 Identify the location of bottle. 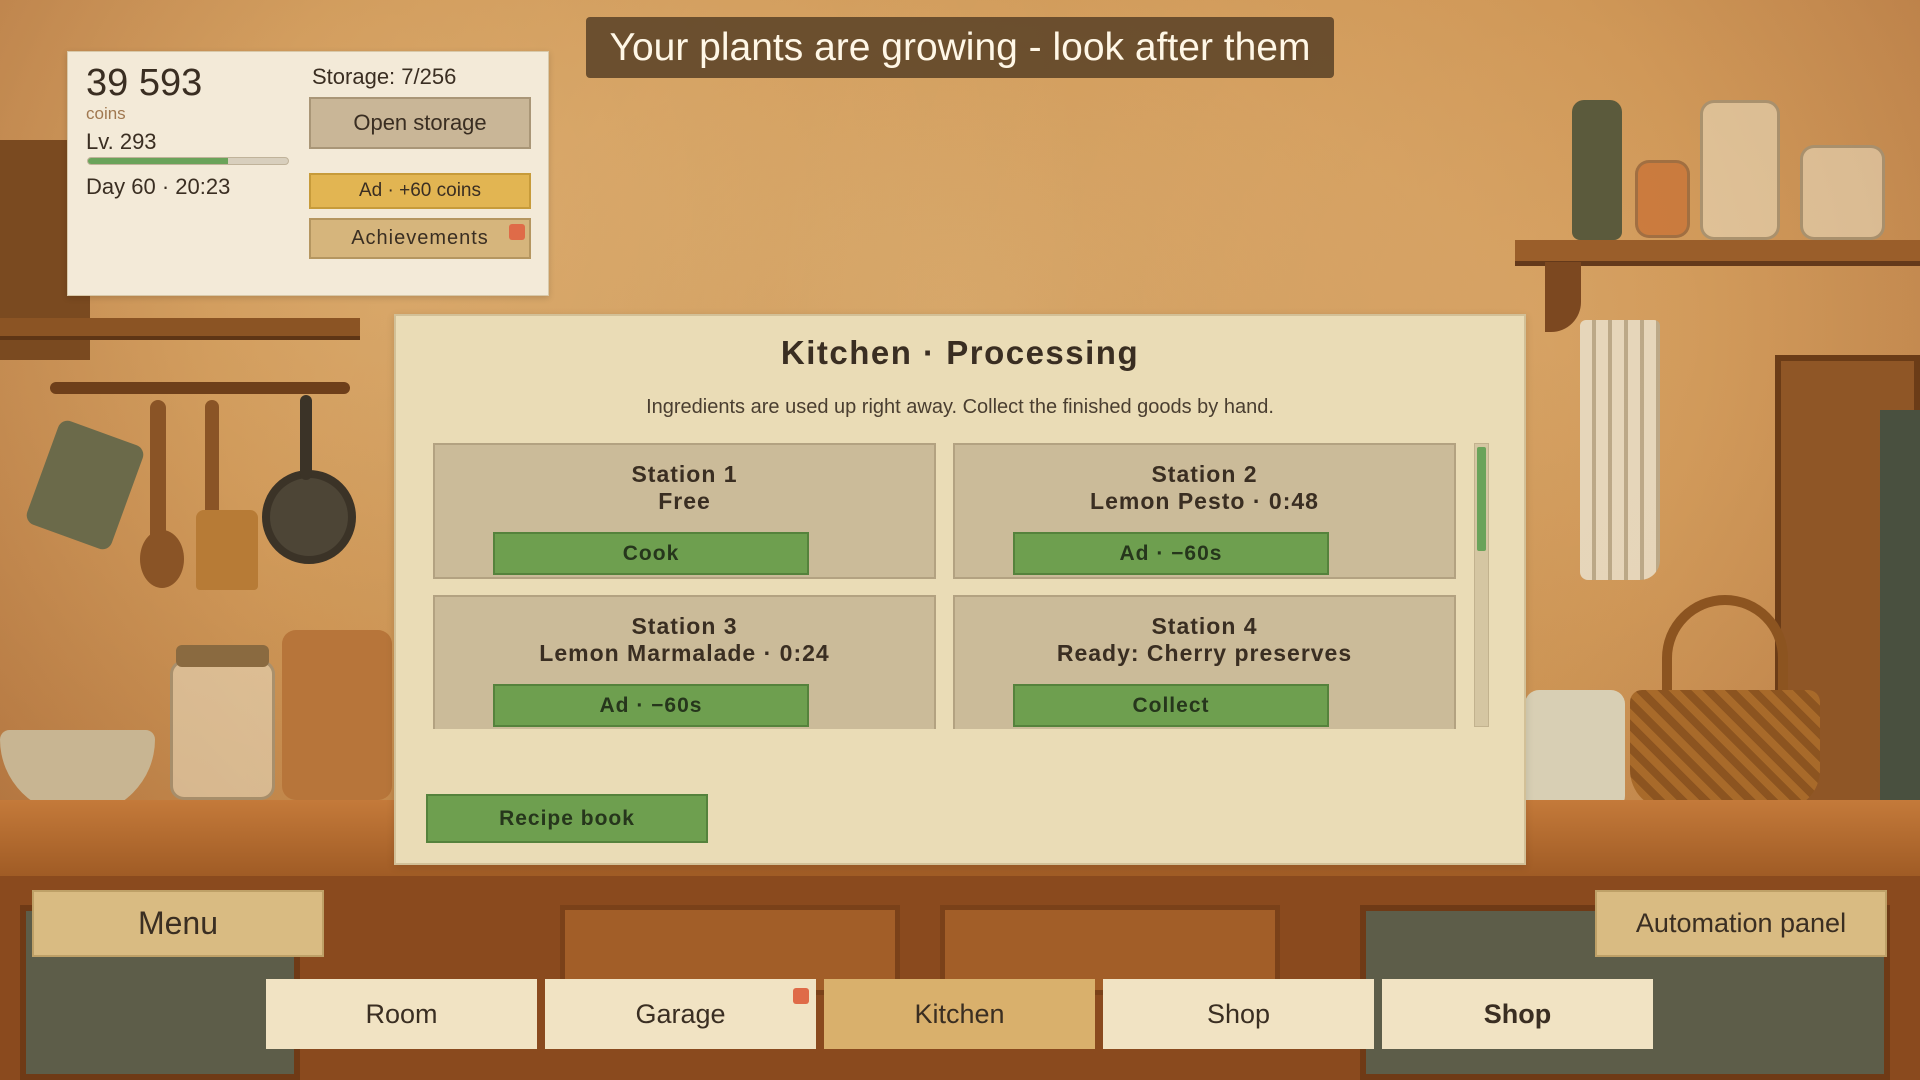
(1597, 170).